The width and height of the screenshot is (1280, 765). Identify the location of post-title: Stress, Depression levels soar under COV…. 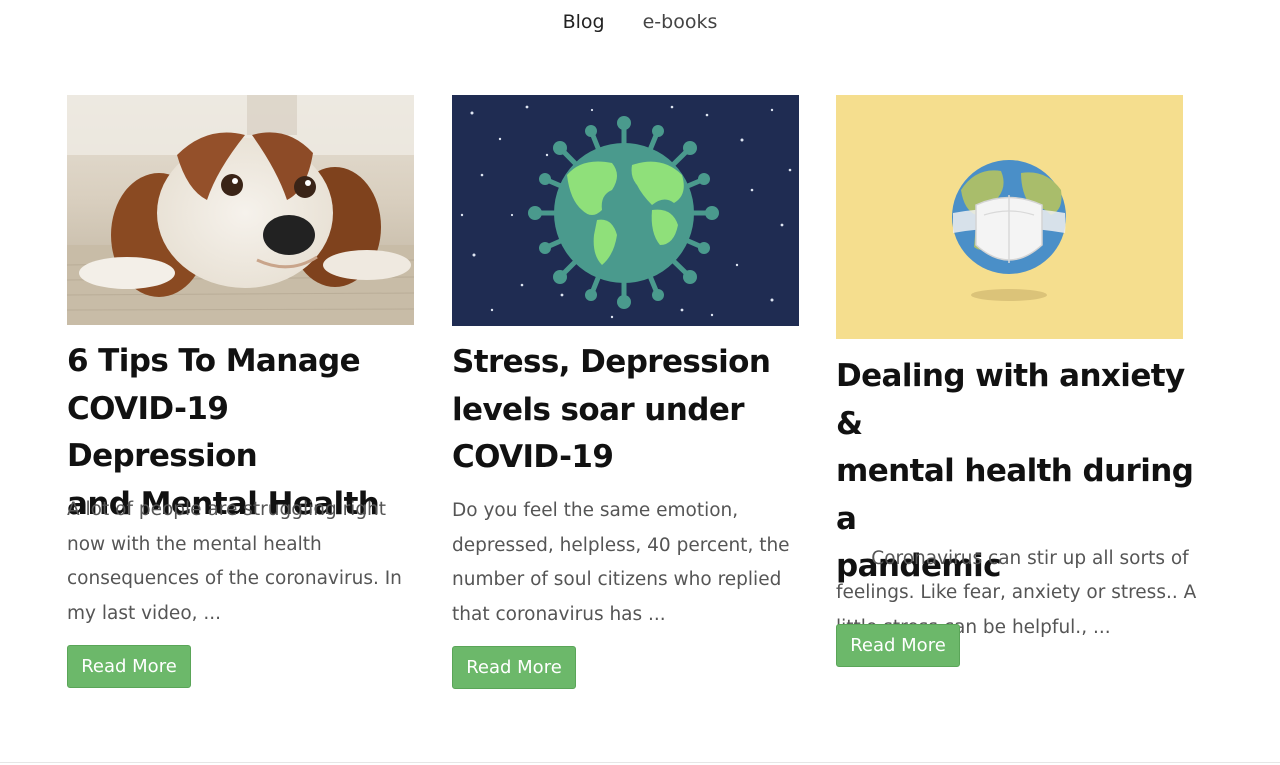
(632, 410).